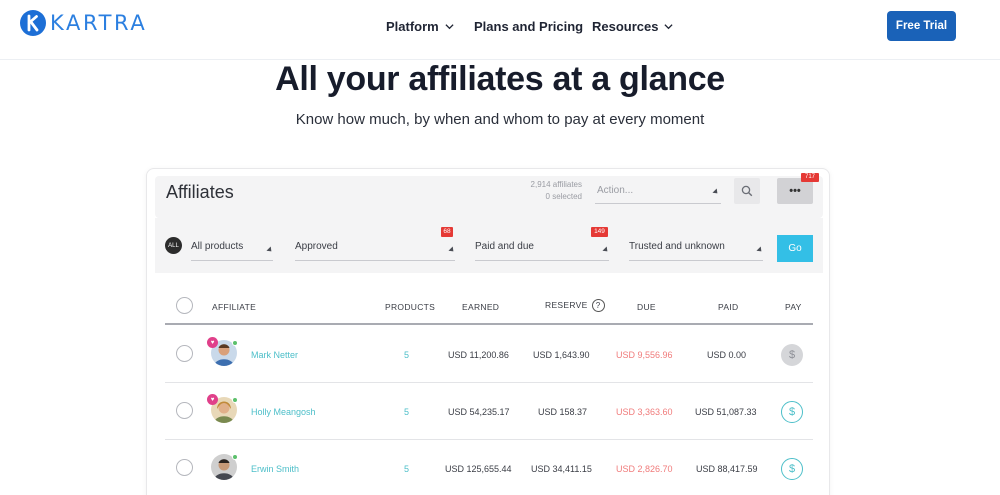 This screenshot has width=1000, height=495. Describe the element at coordinates (447, 232) in the screenshot. I see `approved-count-badge: 68` at that location.